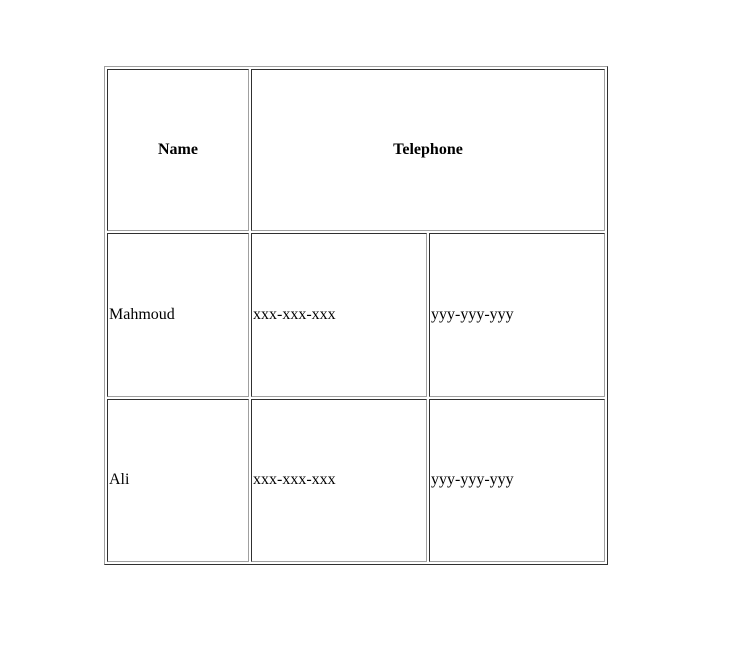 The width and height of the screenshot is (737, 672). I want to click on header-telephone: Telephone, so click(428, 150).